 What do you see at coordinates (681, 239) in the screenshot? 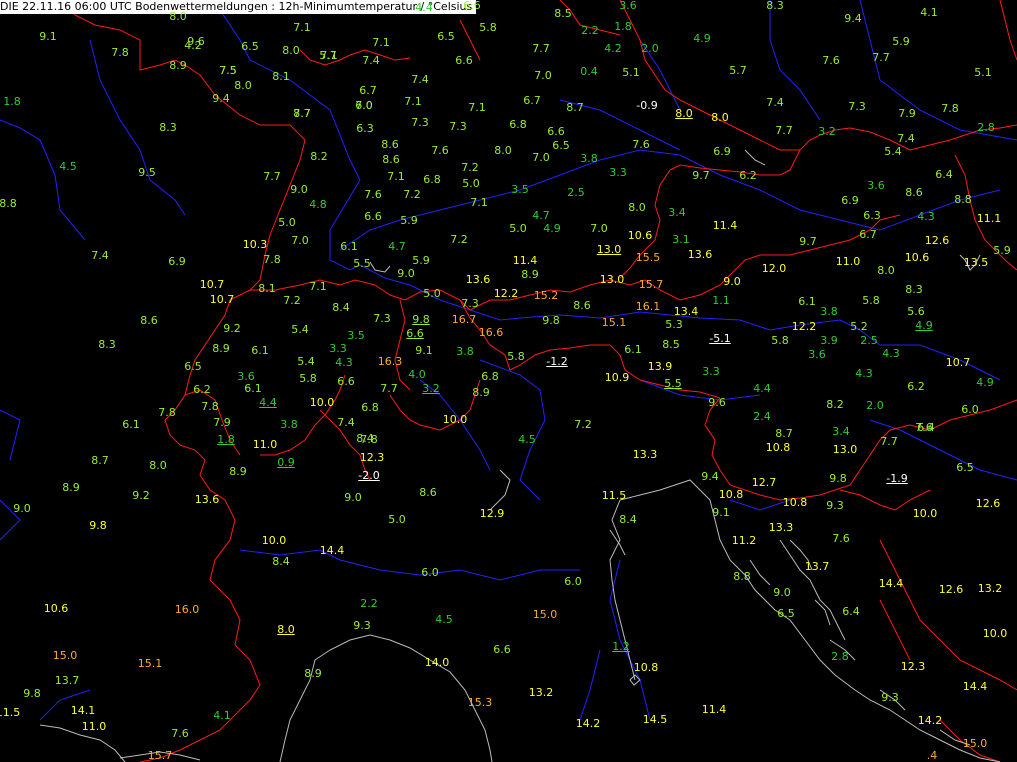
I see `station-reading: 3.1` at bounding box center [681, 239].